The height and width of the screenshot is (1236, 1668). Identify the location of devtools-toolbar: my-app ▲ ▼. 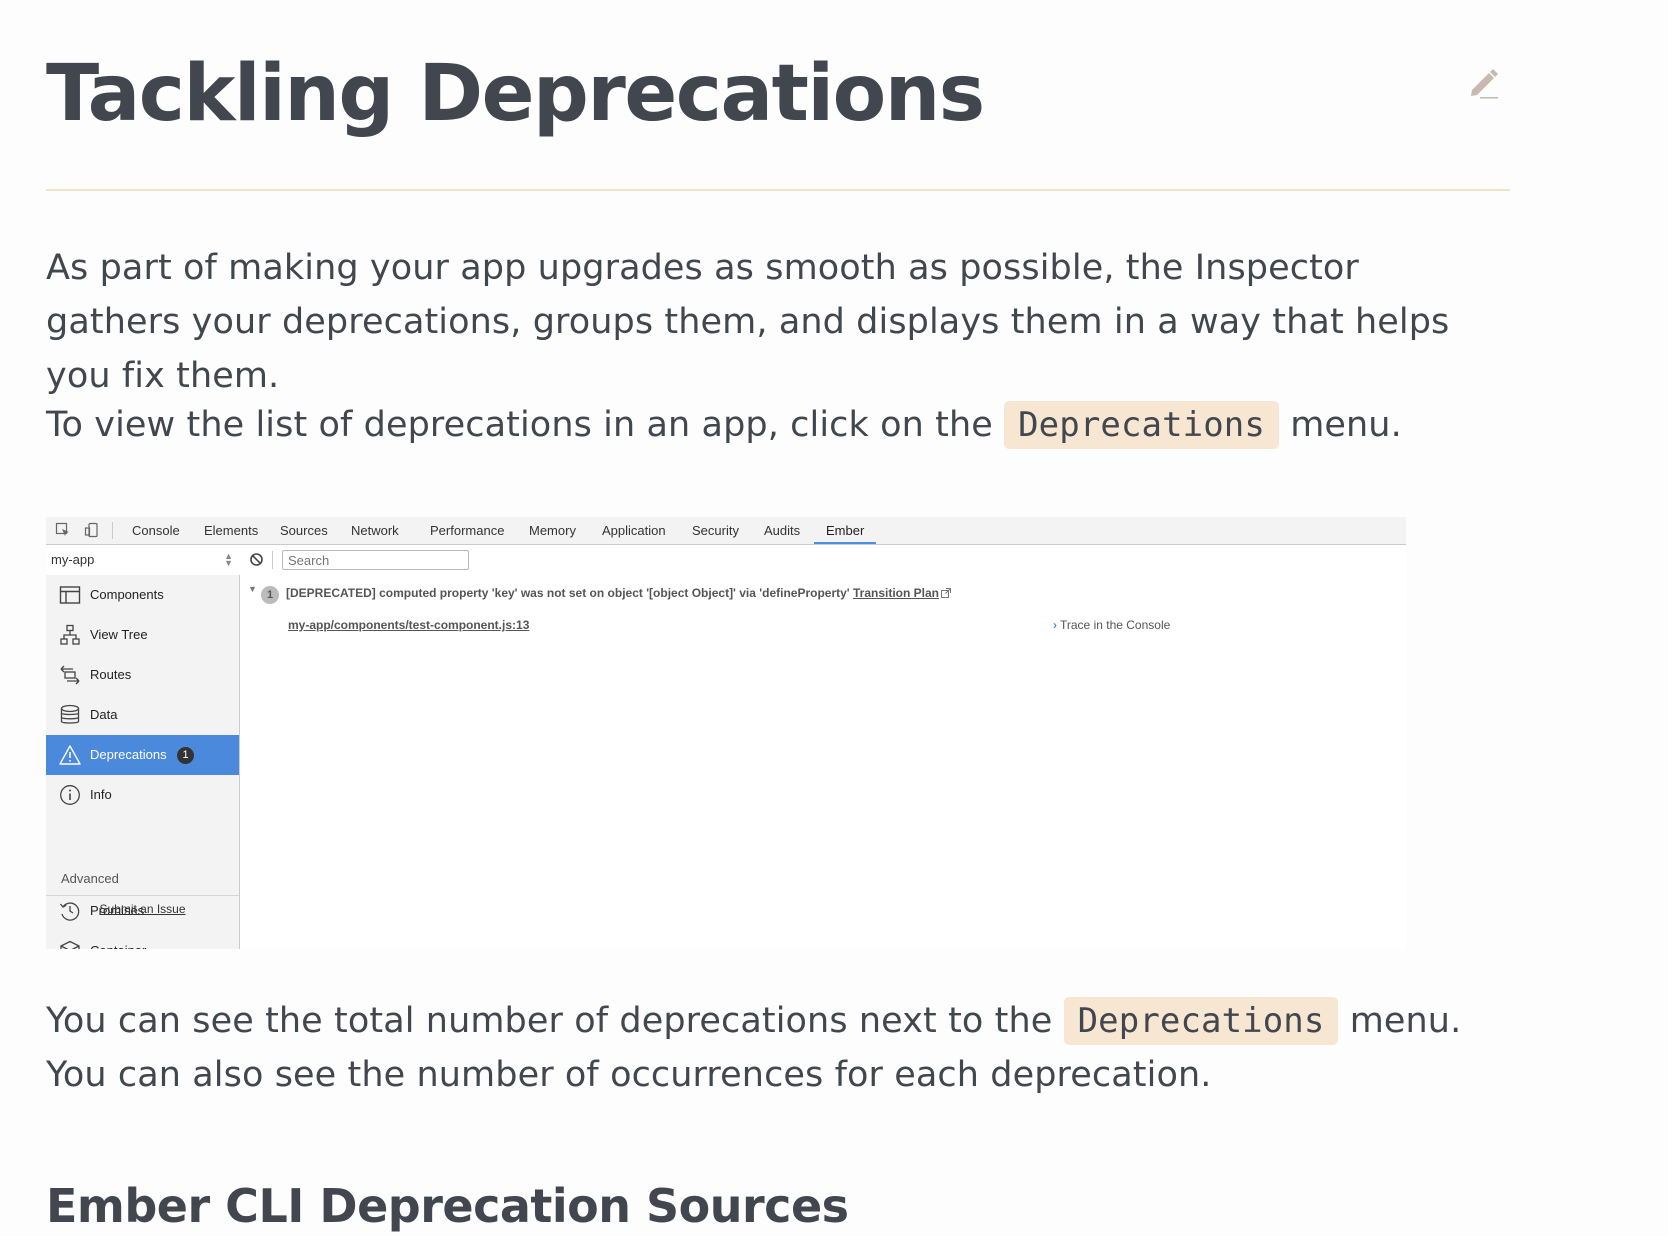
(726, 560).